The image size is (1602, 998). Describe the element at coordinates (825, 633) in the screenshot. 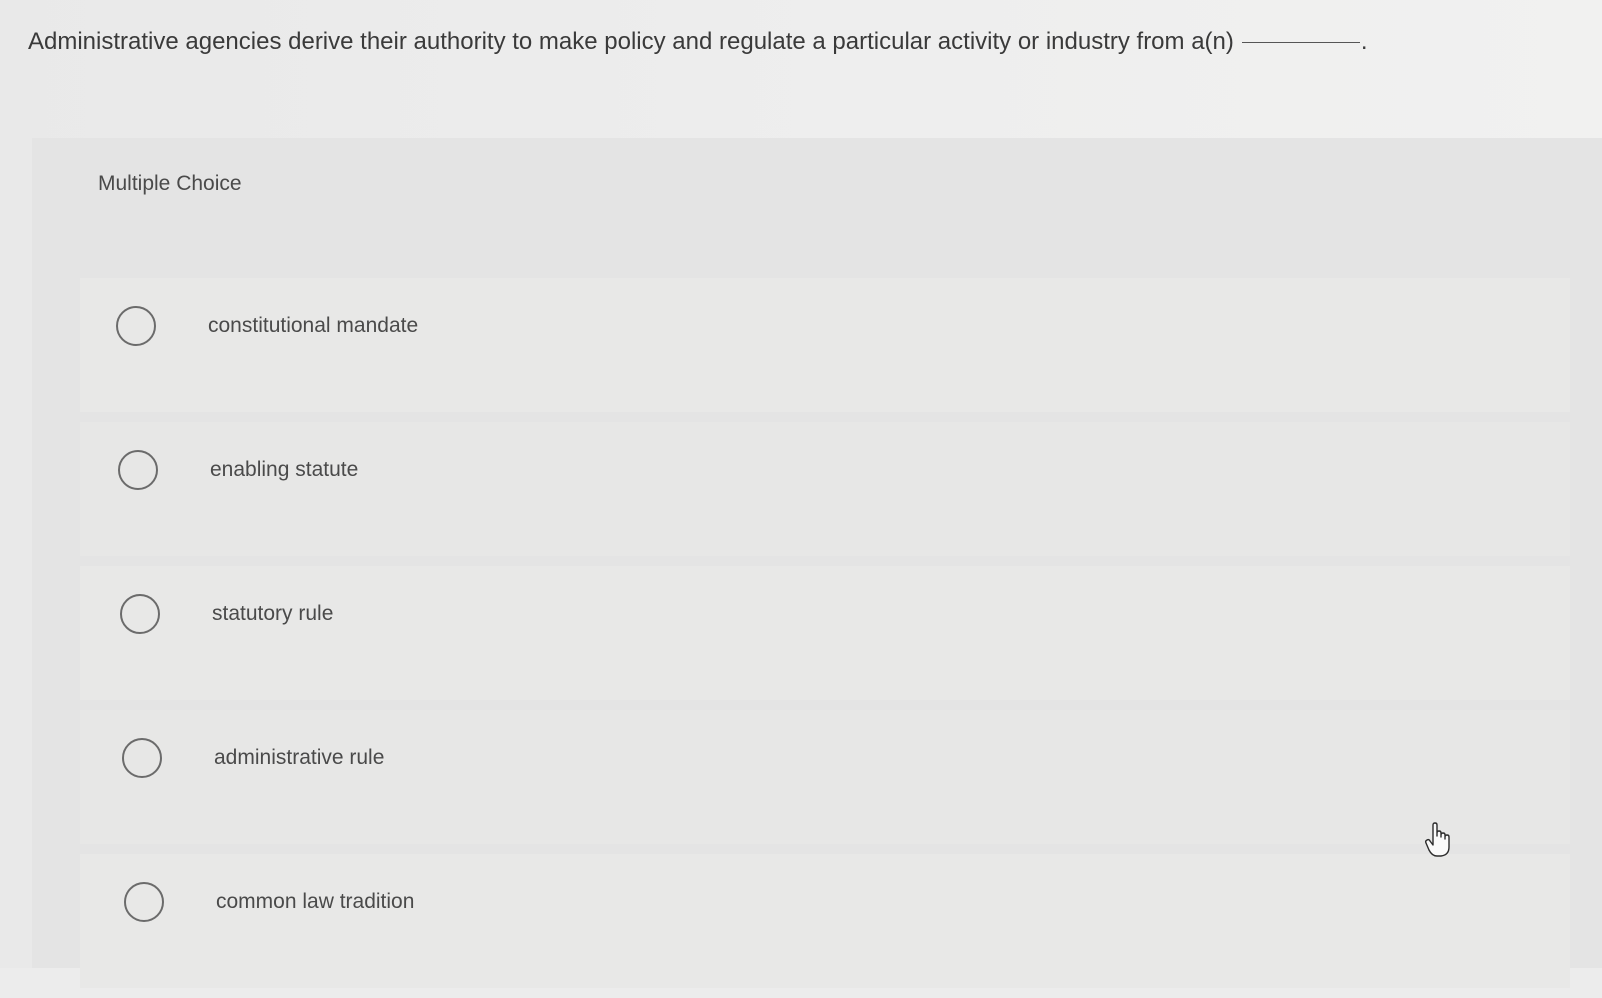

I see `answer-option-3: statutory rule` at that location.